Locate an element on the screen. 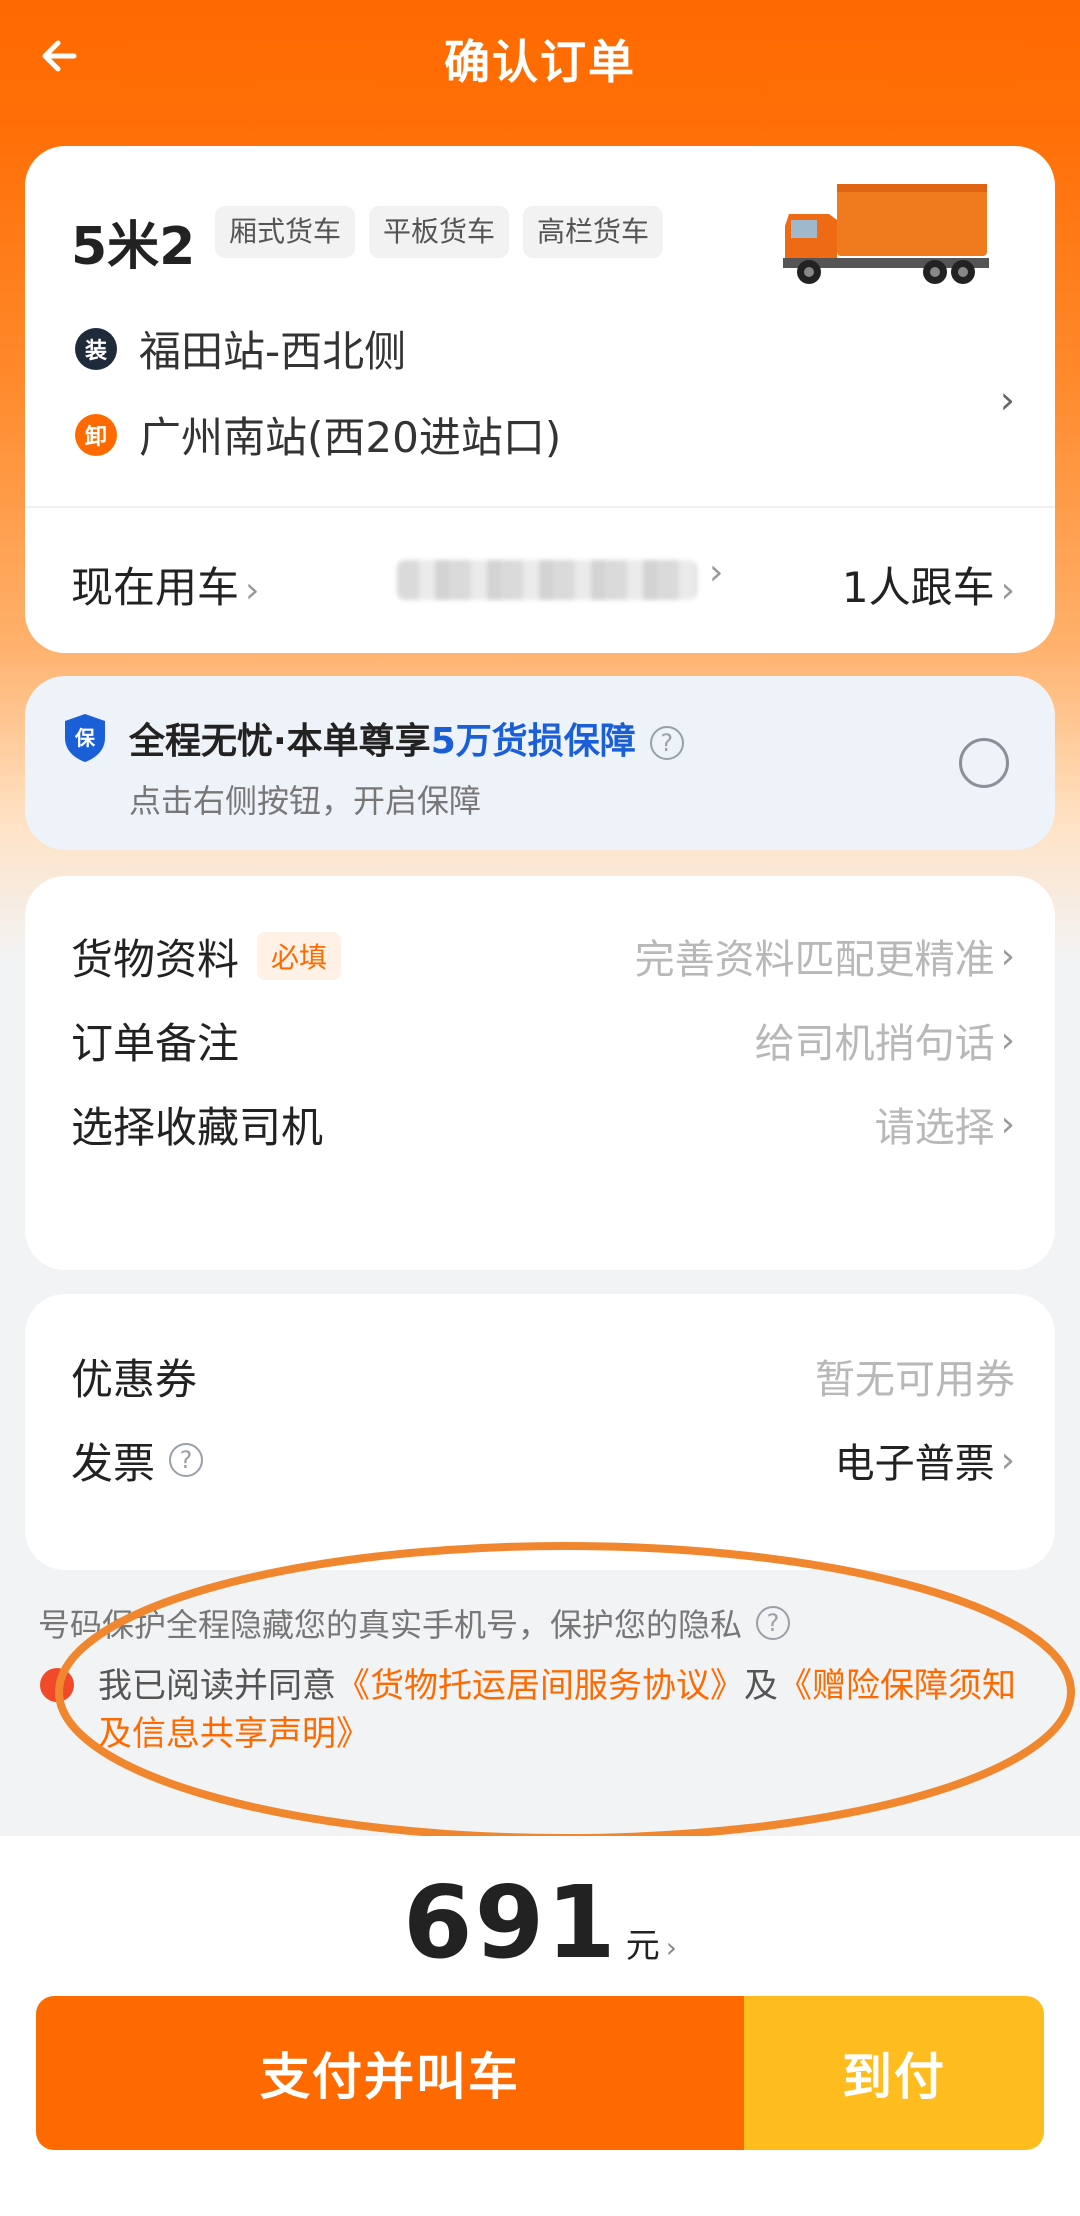  unload-address-row: 卸 广州南站(西20进站口) is located at coordinates (318, 434).